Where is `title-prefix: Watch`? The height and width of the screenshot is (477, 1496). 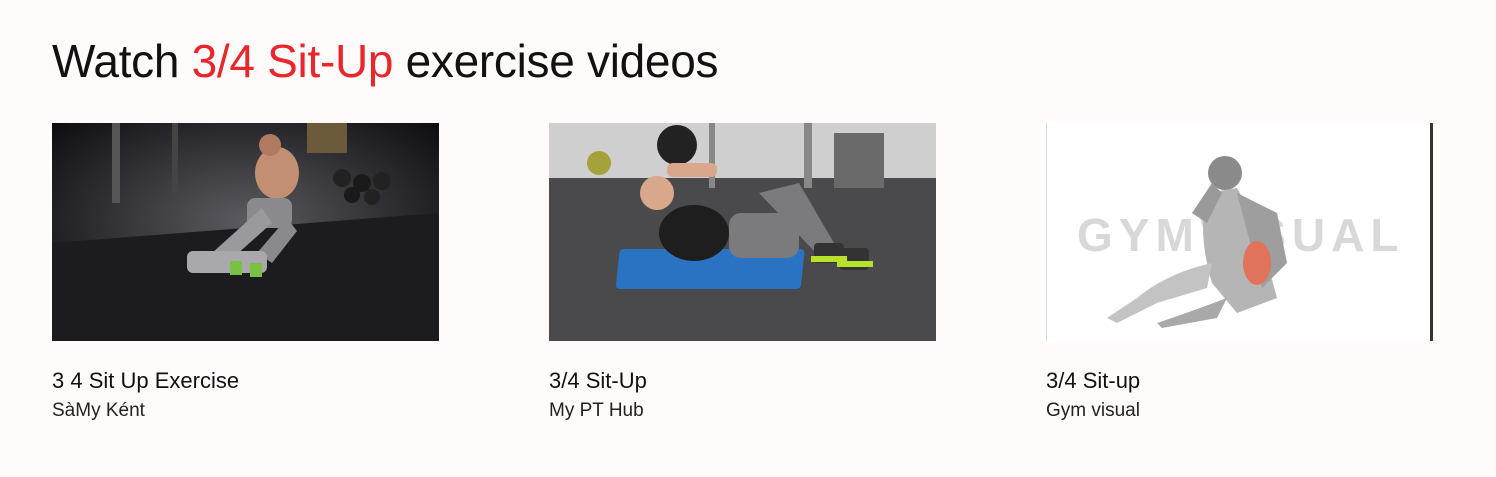
title-prefix: Watch is located at coordinates (122, 61).